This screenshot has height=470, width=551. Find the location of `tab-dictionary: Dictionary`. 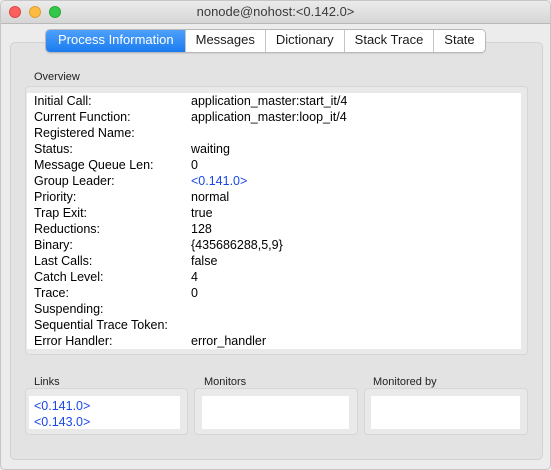

tab-dictionary: Dictionary is located at coordinates (304, 41).